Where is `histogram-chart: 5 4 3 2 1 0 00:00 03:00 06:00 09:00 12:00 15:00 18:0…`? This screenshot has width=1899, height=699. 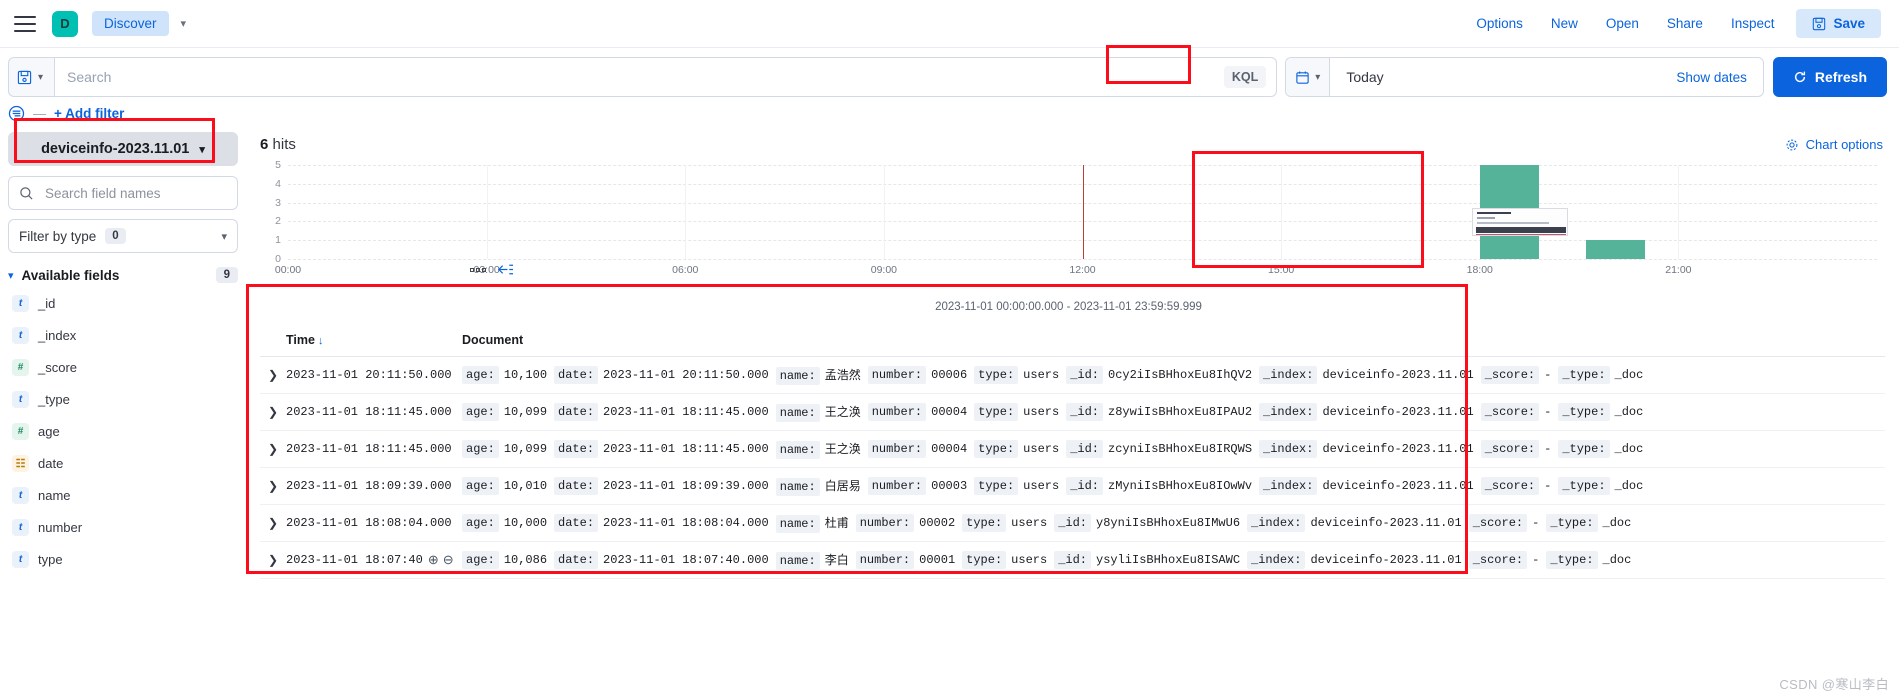 histogram-chart: 5 4 3 2 1 0 00:00 03:00 06:00 09:00 12:00 15:00 18:0… is located at coordinates (1068, 218).